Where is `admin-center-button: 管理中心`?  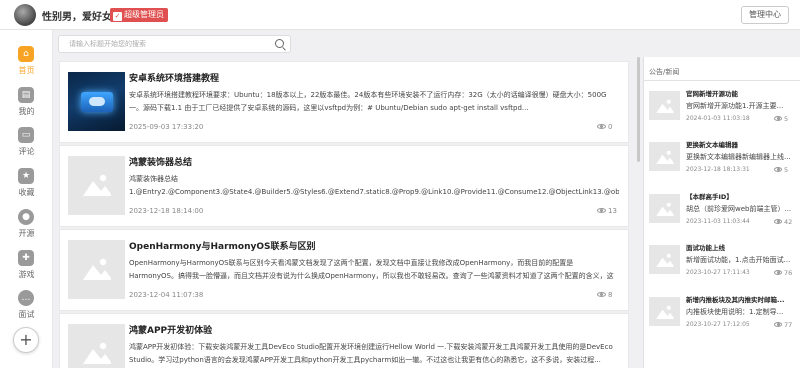 admin-center-button: 管理中心 is located at coordinates (765, 15).